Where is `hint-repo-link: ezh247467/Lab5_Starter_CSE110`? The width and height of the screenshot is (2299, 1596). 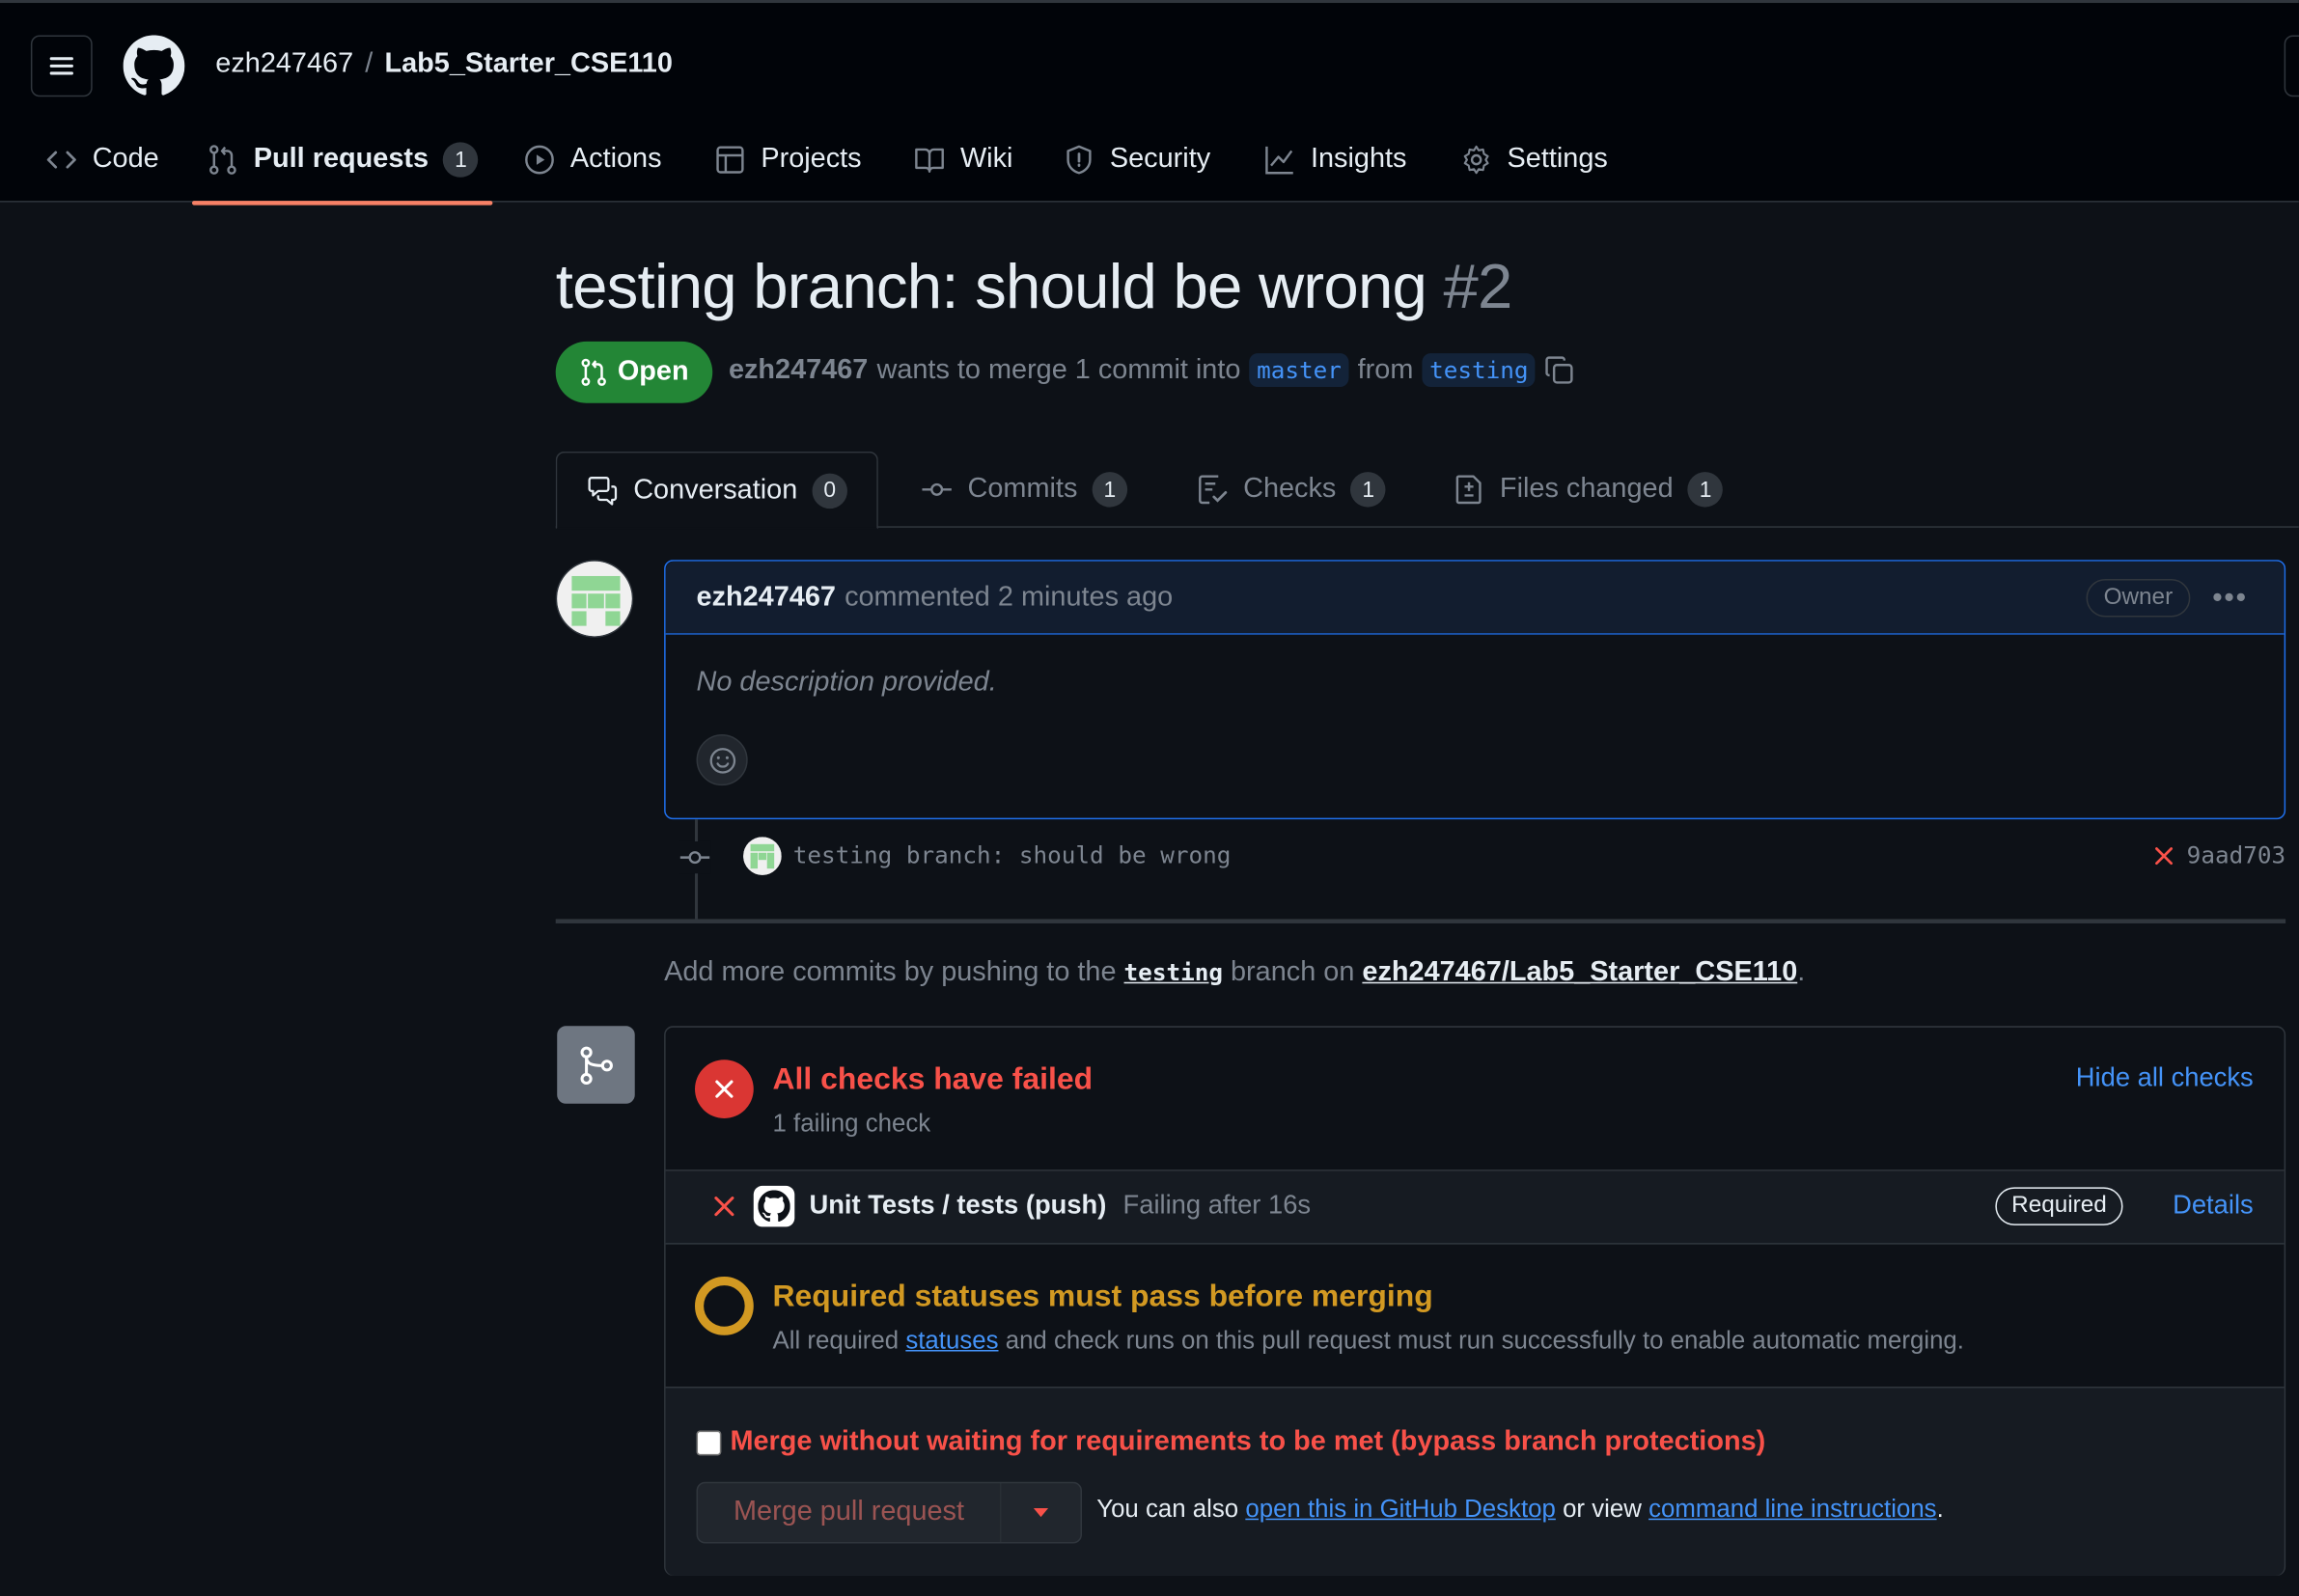 hint-repo-link: ezh247467/Lab5_Starter_CSE110 is located at coordinates (1579, 973).